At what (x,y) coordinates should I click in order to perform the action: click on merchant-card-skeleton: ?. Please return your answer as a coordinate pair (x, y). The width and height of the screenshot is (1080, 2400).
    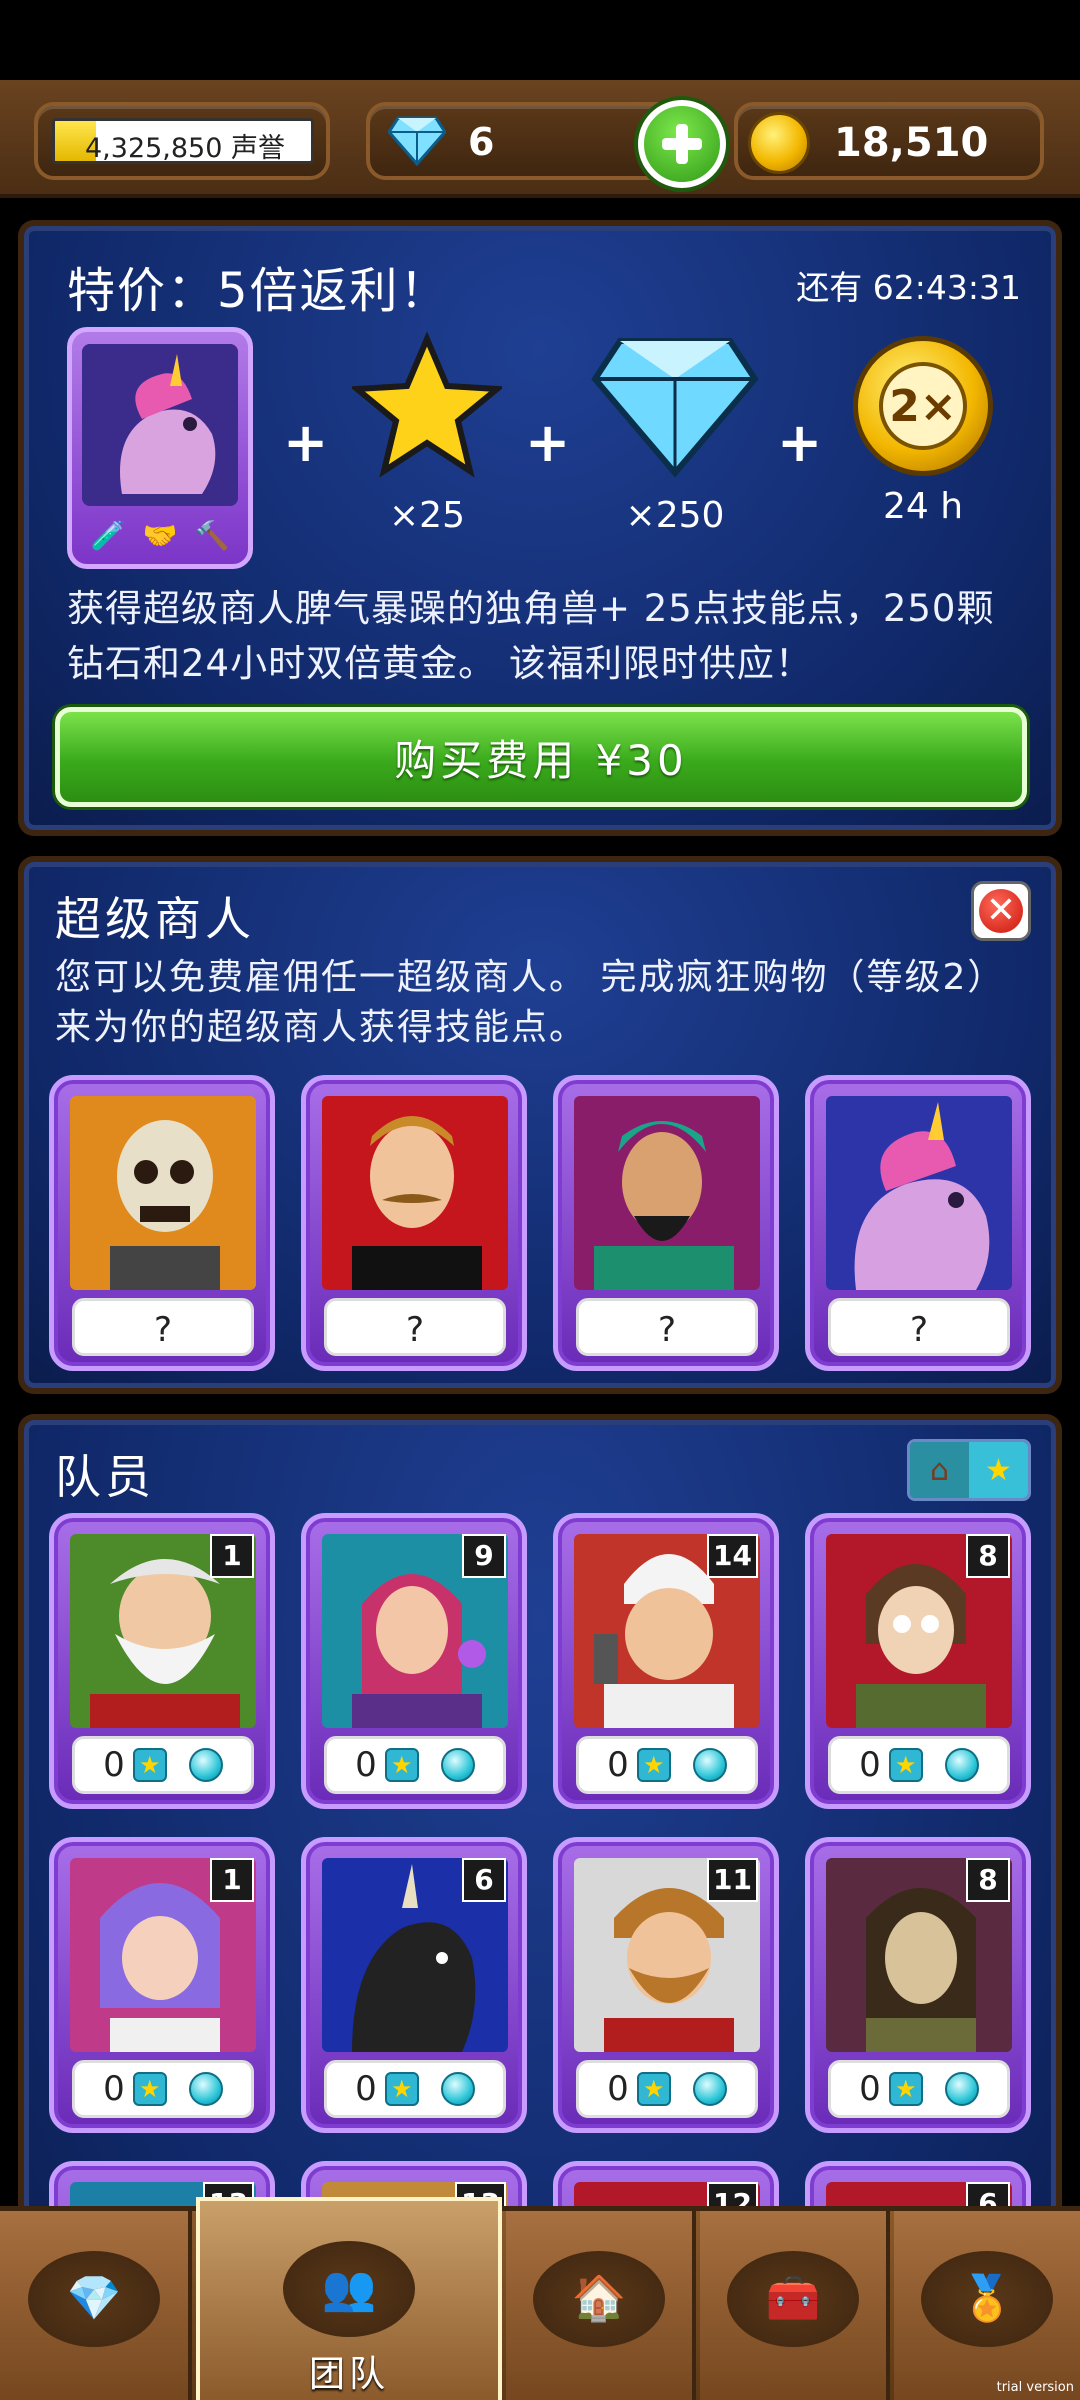
    Looking at the image, I should click on (162, 1223).